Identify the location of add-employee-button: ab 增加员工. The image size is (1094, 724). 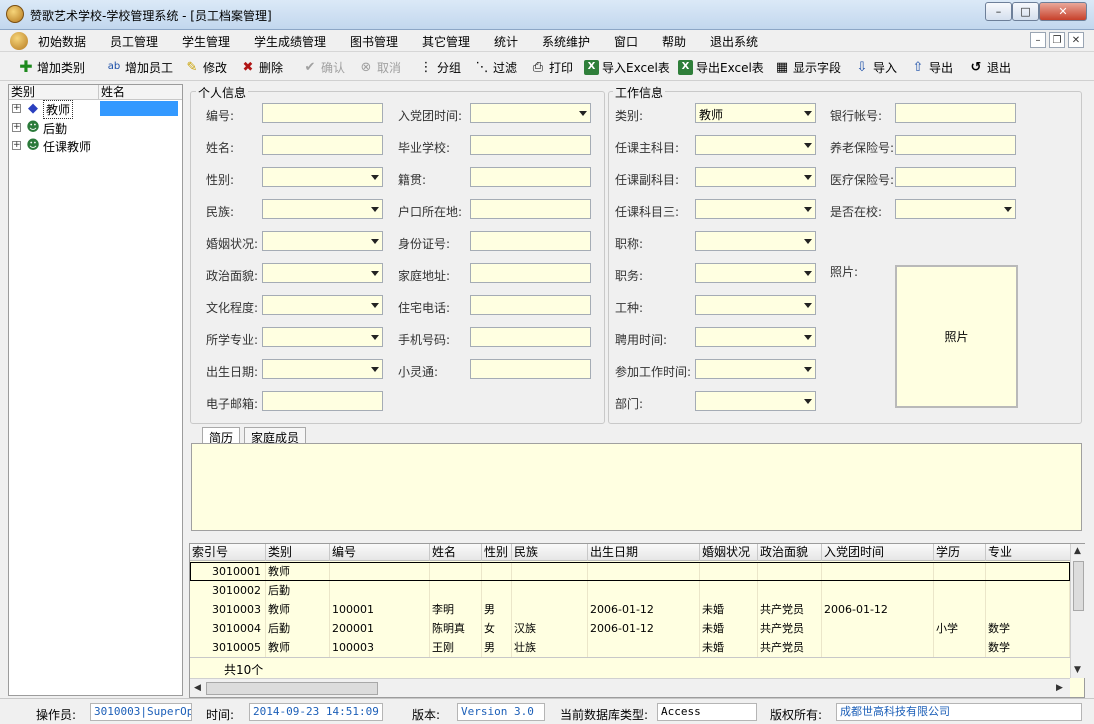
(139, 67).